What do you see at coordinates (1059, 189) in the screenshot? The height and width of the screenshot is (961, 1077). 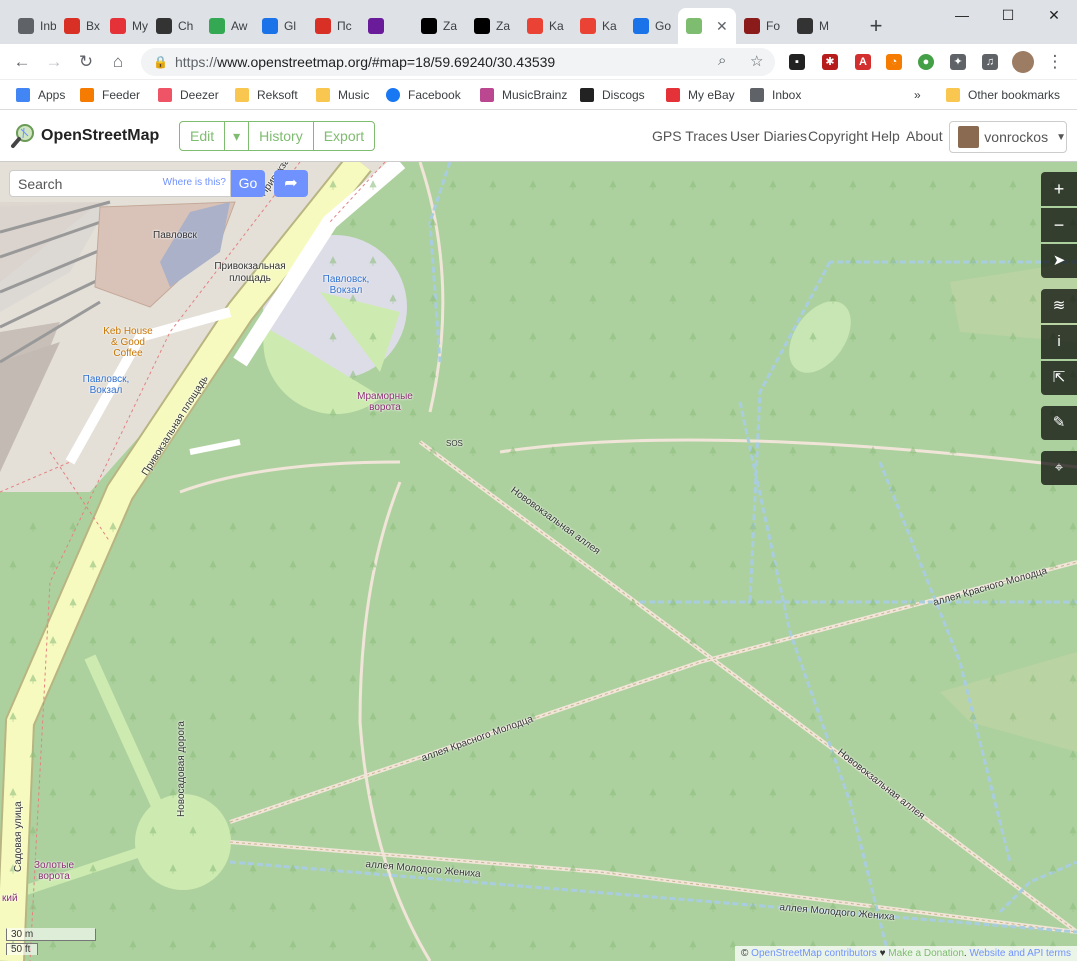 I see `zoom-in-button: +` at bounding box center [1059, 189].